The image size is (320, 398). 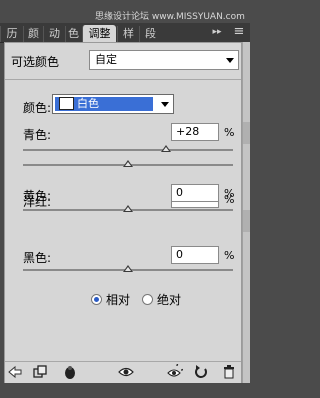 What do you see at coordinates (217, 32) in the screenshot?
I see `tab-overflow-icon: ▸▸` at bounding box center [217, 32].